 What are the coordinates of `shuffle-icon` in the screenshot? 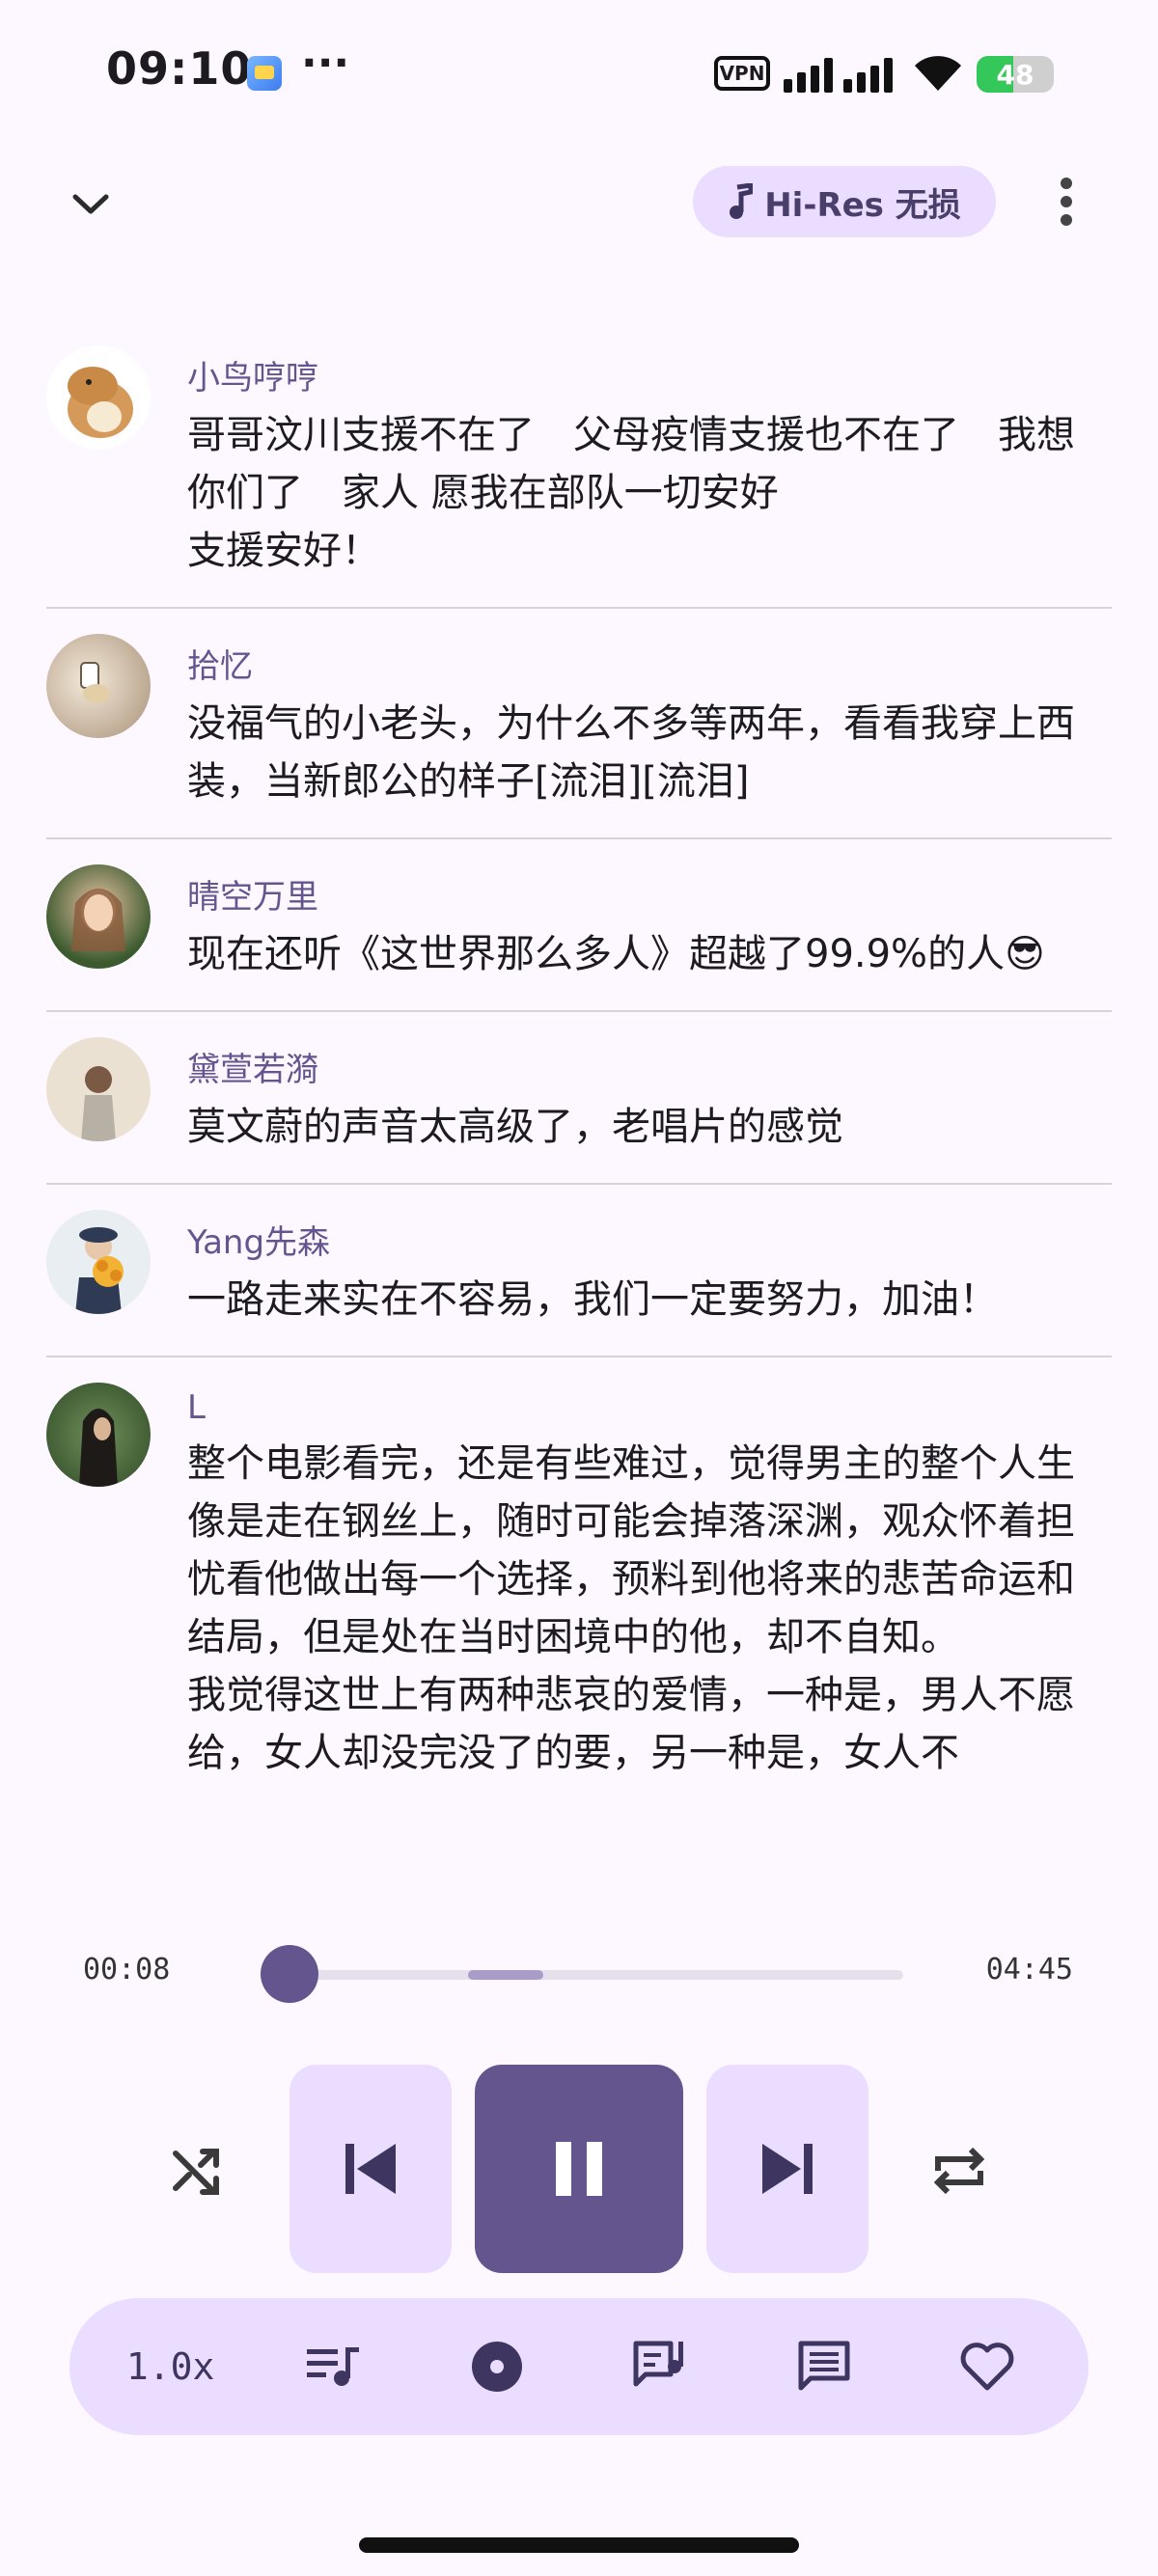 It's located at (196, 2172).